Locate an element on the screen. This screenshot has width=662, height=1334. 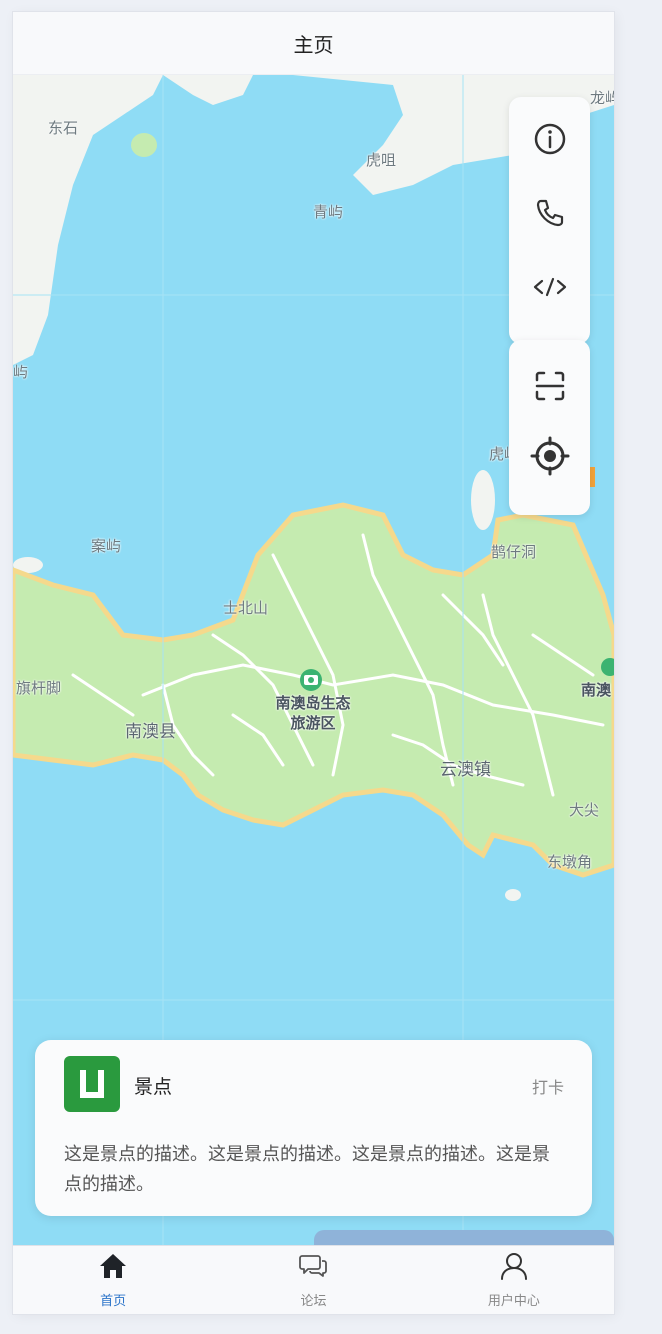
scan-button is located at coordinates (550, 386).